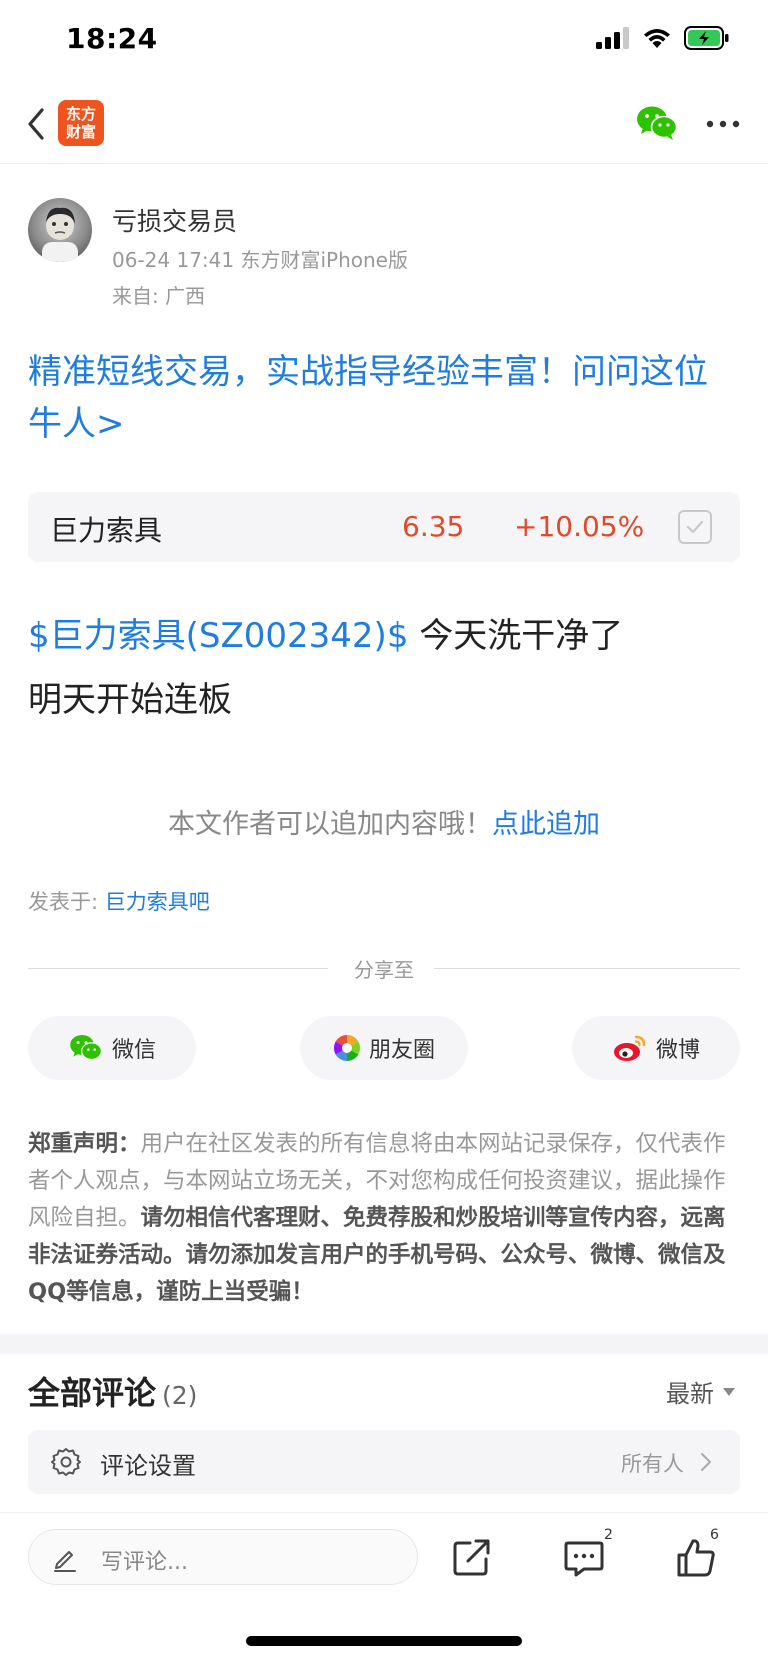 The image size is (768, 1663). I want to click on home-indicator, so click(384, 1641).